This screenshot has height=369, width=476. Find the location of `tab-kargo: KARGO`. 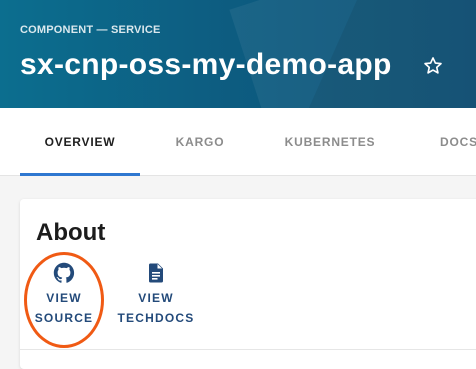

tab-kargo: KARGO is located at coordinates (200, 142).